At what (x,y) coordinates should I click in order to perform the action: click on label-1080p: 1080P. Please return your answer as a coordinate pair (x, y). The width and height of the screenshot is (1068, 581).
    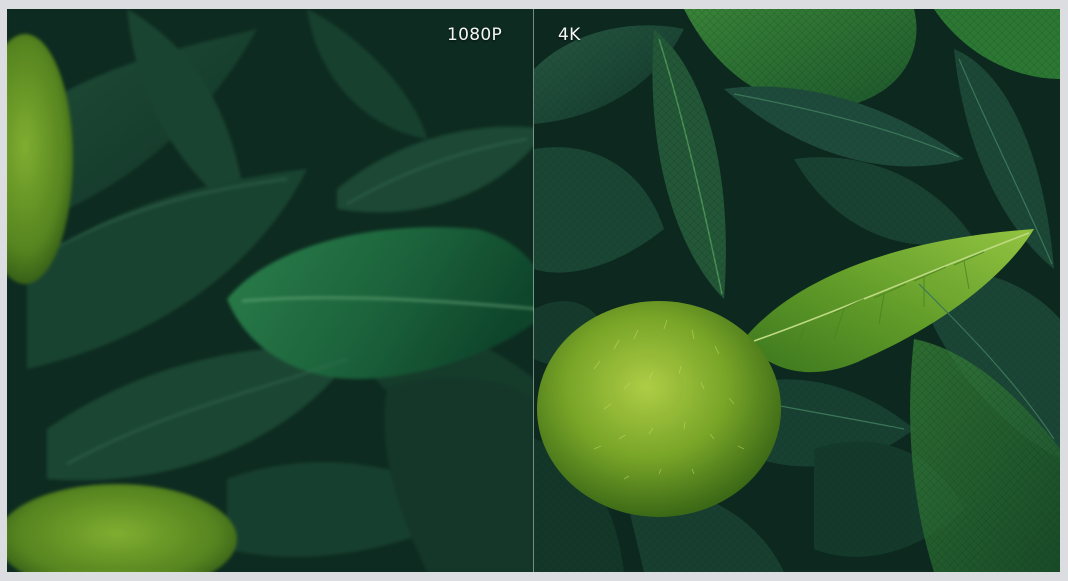
    Looking at the image, I should click on (475, 35).